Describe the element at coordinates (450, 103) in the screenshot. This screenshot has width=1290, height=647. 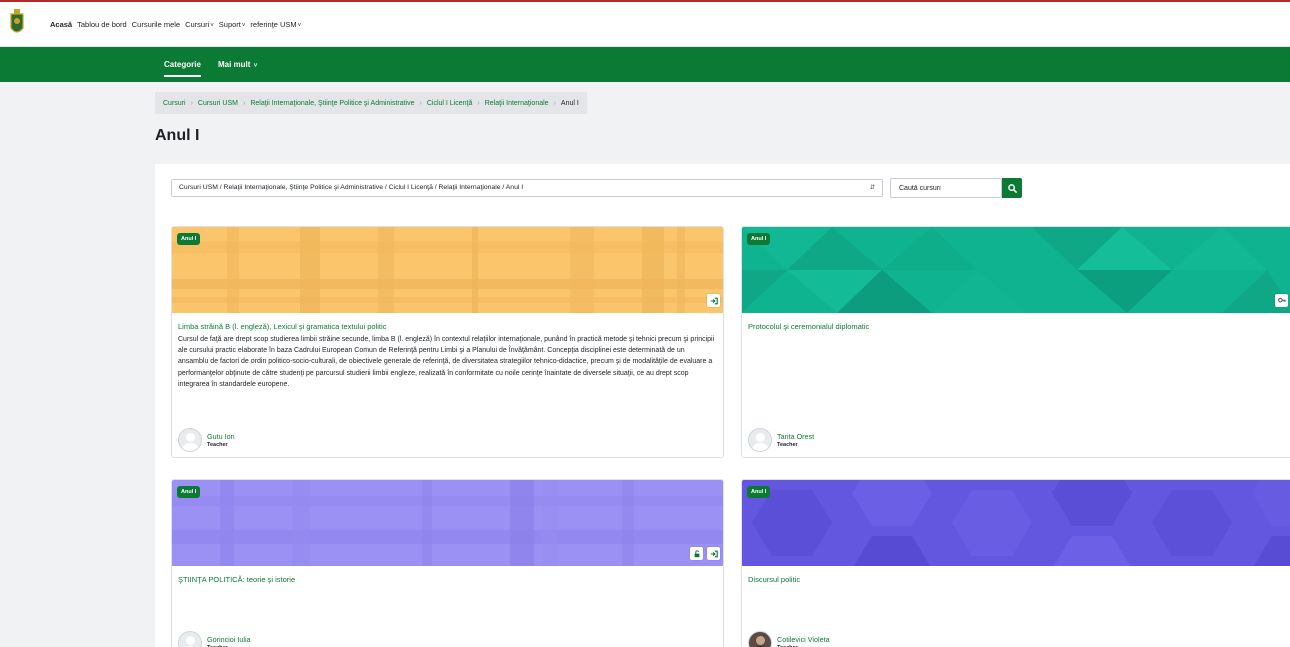
I see `breadcrumb-cycle: Ciclul I Licenţă` at that location.